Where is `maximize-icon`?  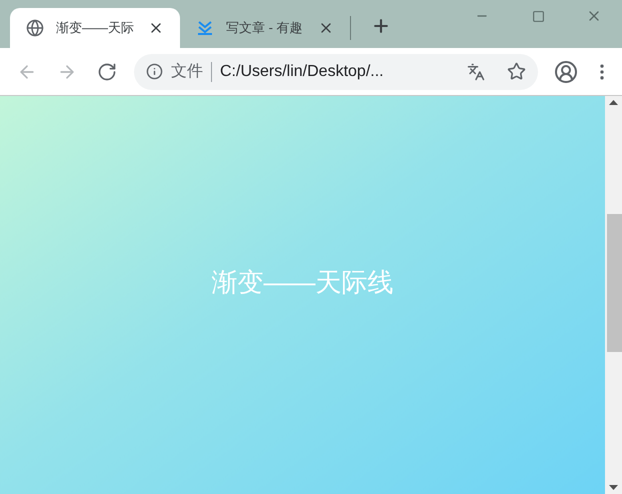
maximize-icon is located at coordinates (538, 16).